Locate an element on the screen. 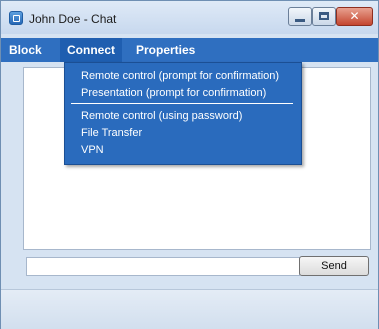  window-title: John Doe - Chat is located at coordinates (73, 19).